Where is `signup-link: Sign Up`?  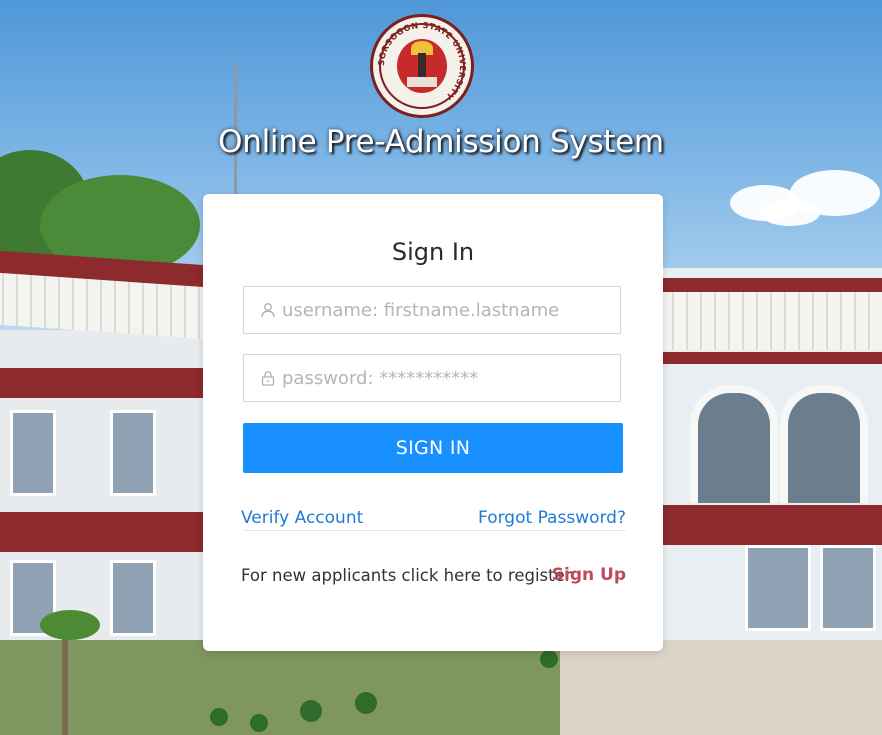 signup-link: Sign Up is located at coordinates (589, 575).